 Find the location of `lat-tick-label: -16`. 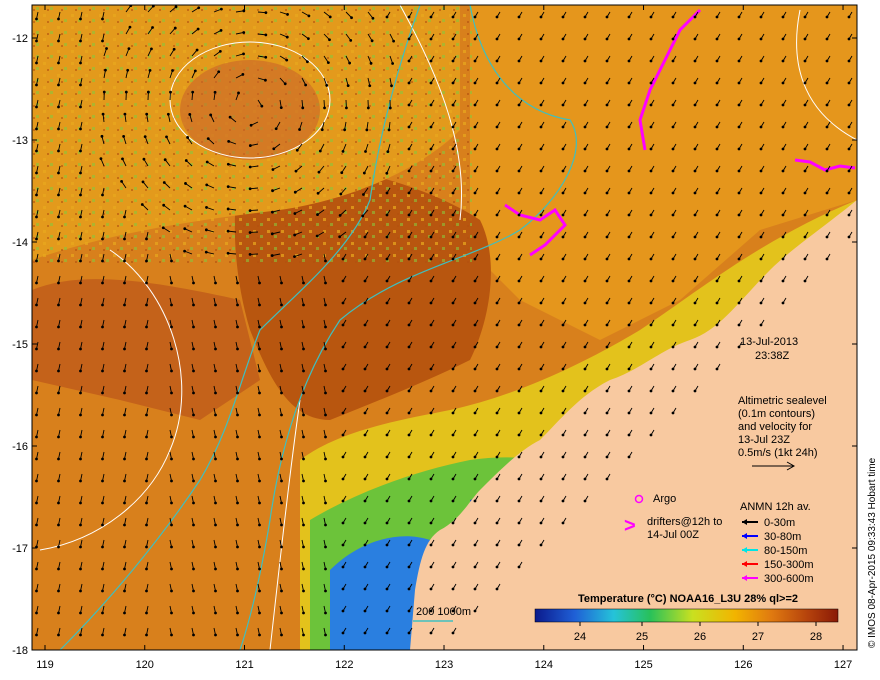

lat-tick-label: -16 is located at coordinates (20, 447).